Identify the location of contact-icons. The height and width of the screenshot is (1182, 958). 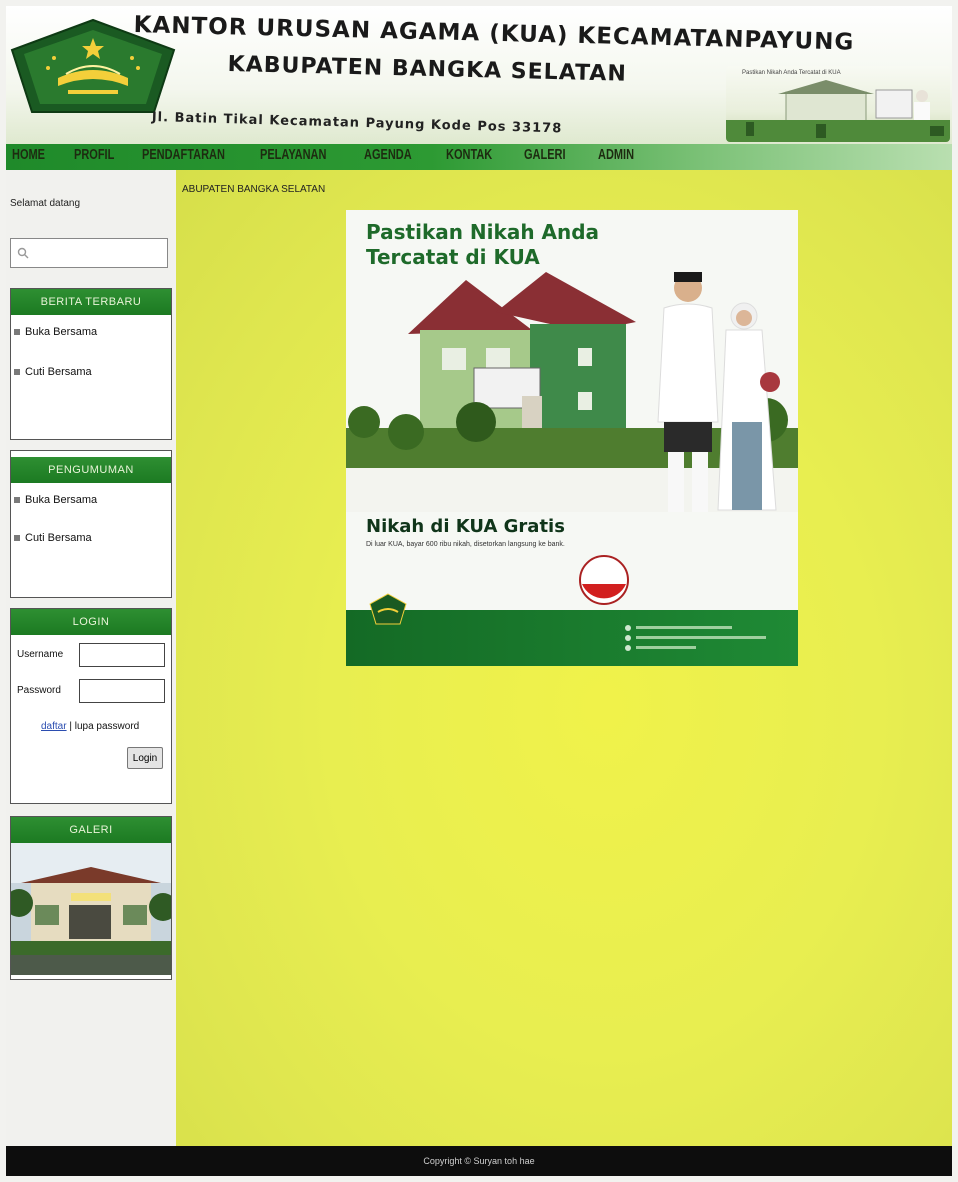
(695, 638).